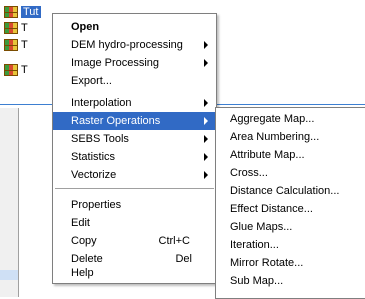 The width and height of the screenshot is (365, 299). What do you see at coordinates (134, 63) in the screenshot?
I see `menu-item-image-processing: Image Processing` at bounding box center [134, 63].